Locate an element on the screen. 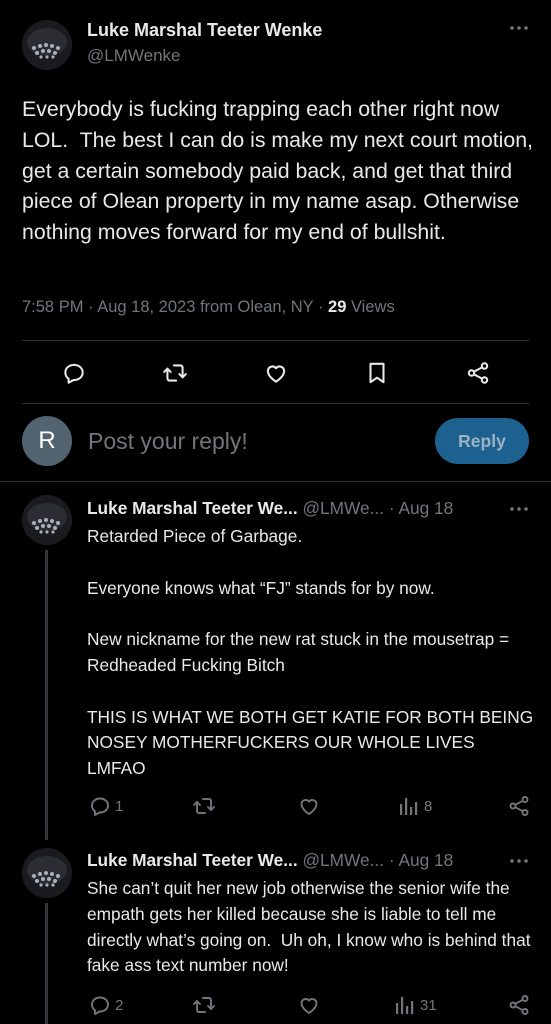 The height and width of the screenshot is (1024, 551). author-handle: @LMWenke is located at coordinates (133, 56).